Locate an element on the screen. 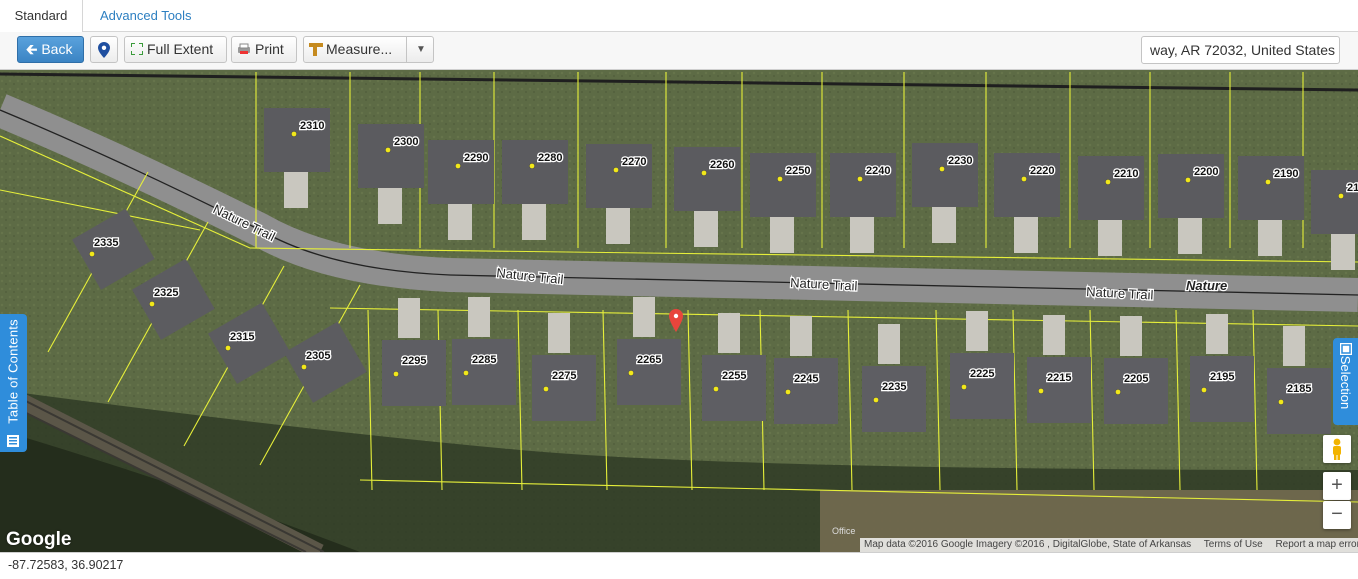 This screenshot has width=1358, height=579. address-search-input: way, AR 72032, United States is located at coordinates (1240, 50).